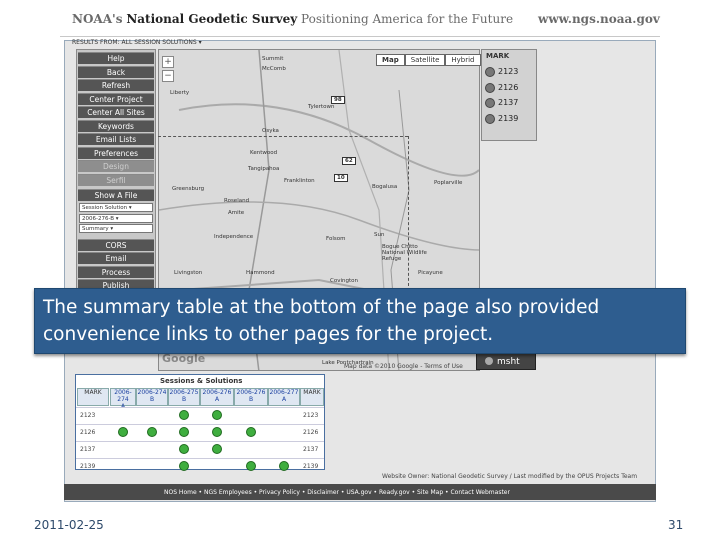 This screenshot has width=720, height=540. Describe the element at coordinates (403, 366) in the screenshot. I see `map-data-attribution: Map data ©2010 Google - Terms of Use` at that location.